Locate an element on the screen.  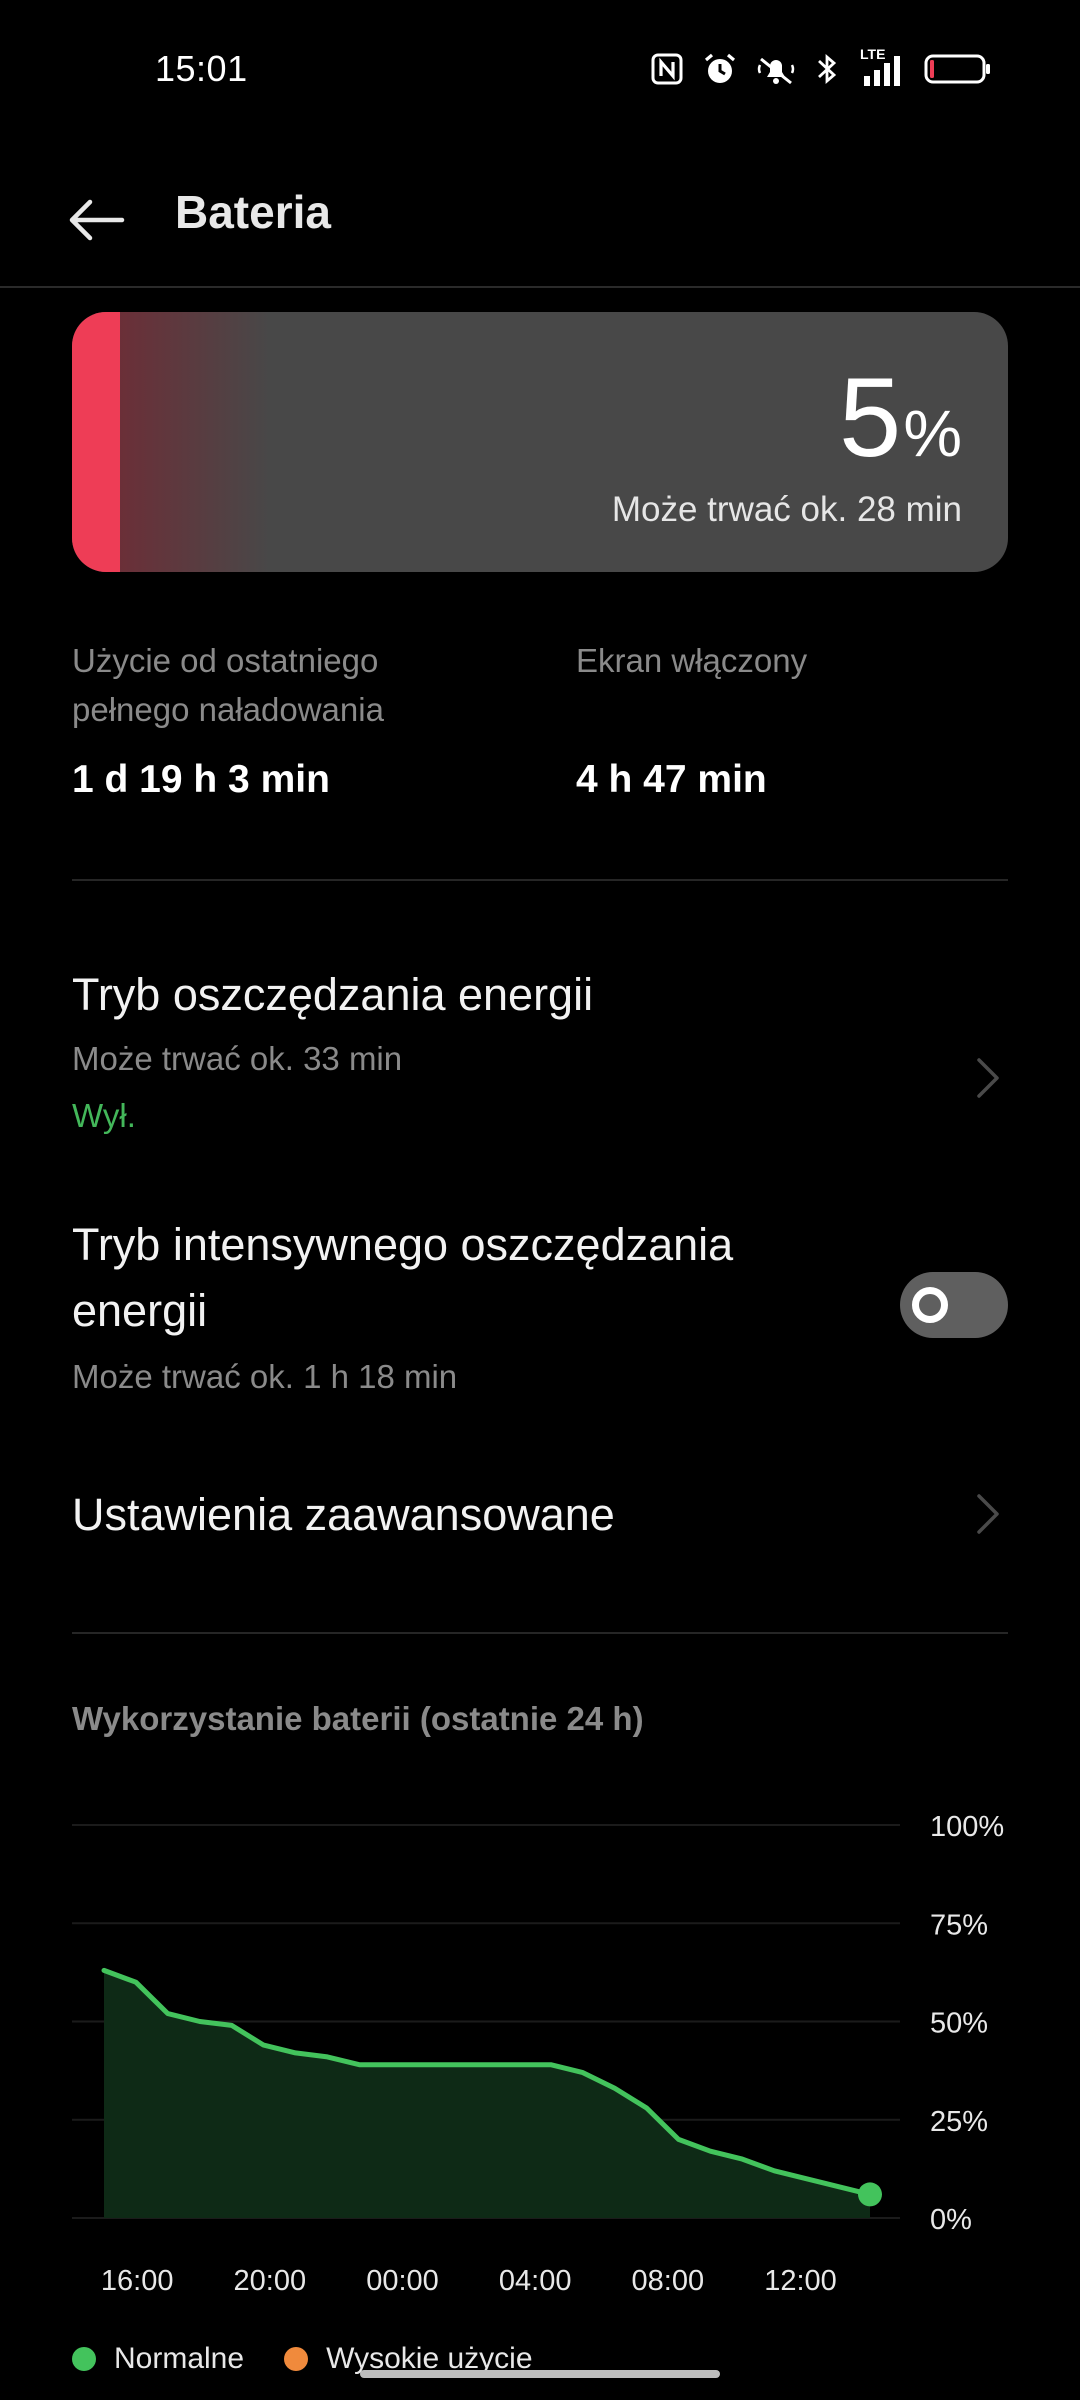
power-saving-mode-title: Tryb oszczędzania energii is located at coordinates (333, 994).